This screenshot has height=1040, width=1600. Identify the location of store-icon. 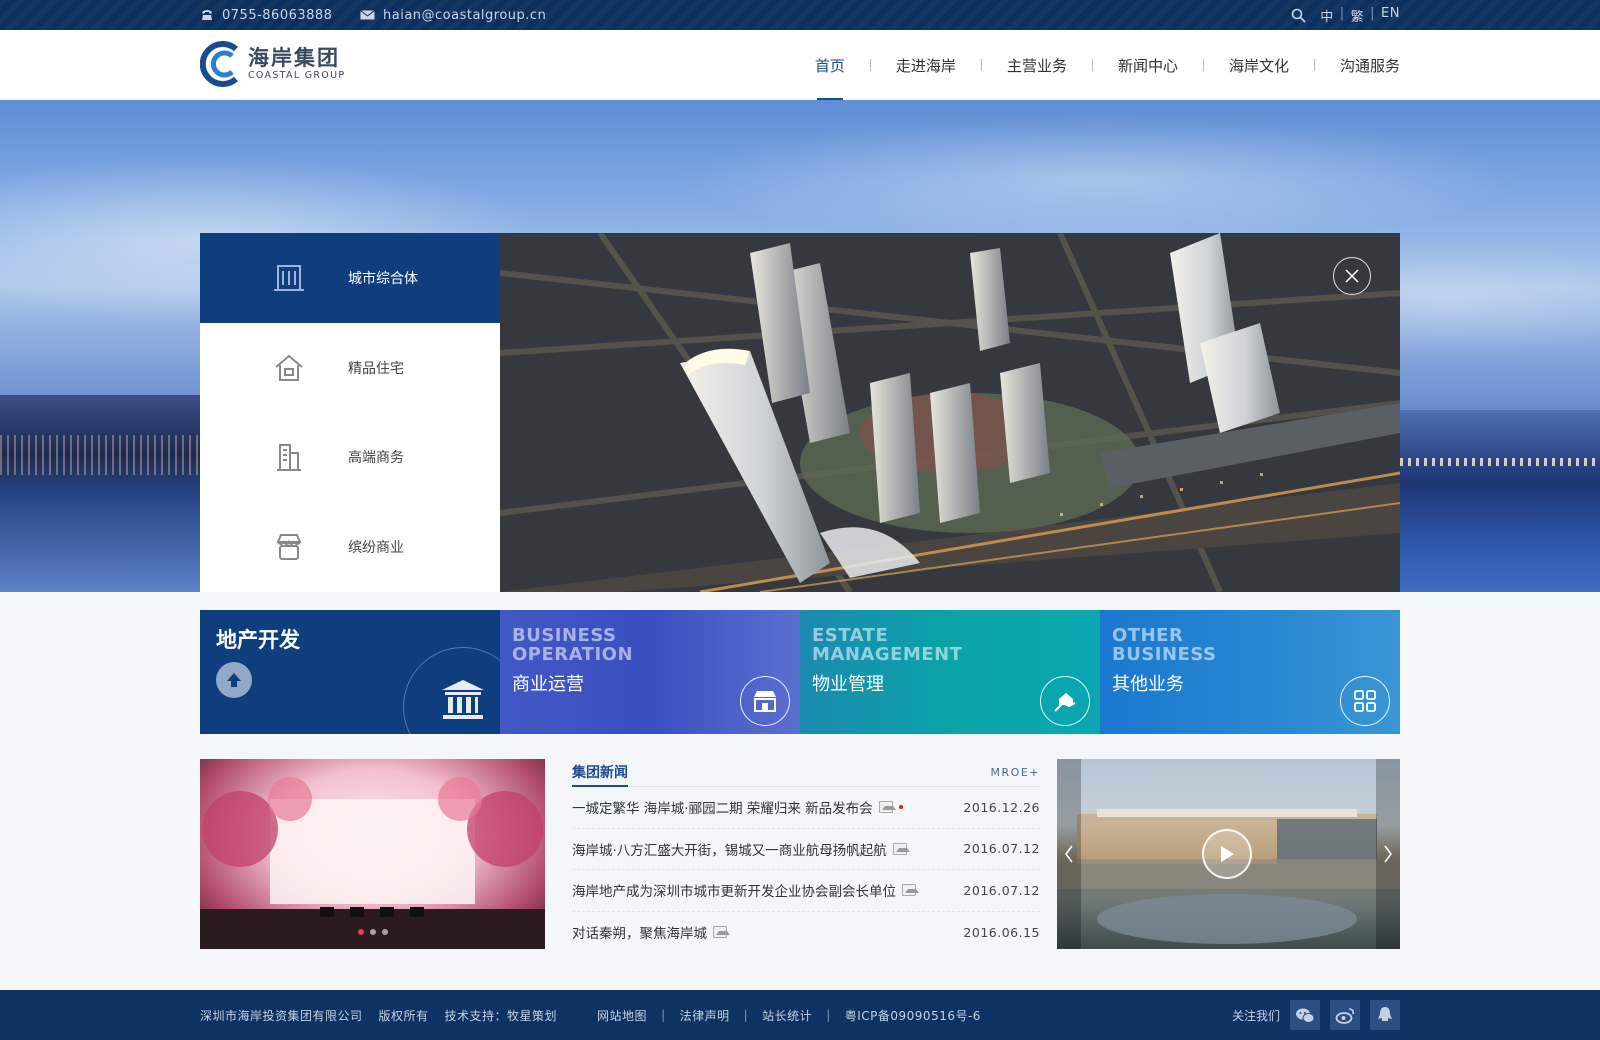
(765, 701).